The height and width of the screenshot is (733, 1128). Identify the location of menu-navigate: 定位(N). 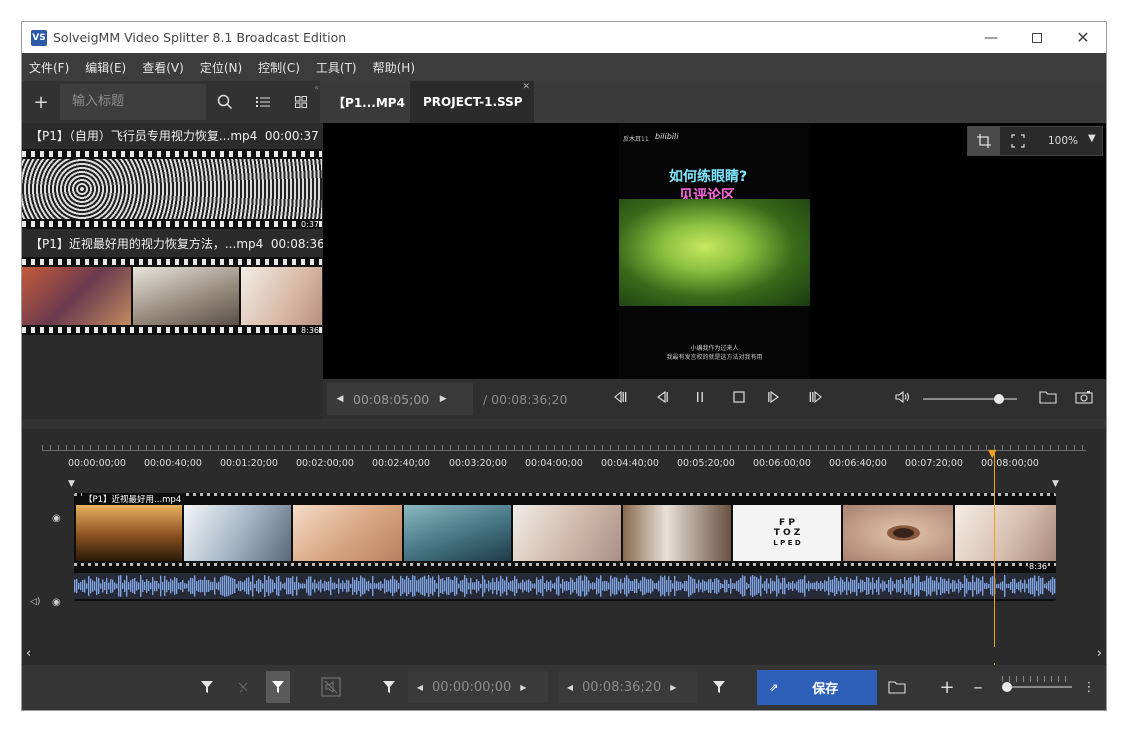
(222, 67).